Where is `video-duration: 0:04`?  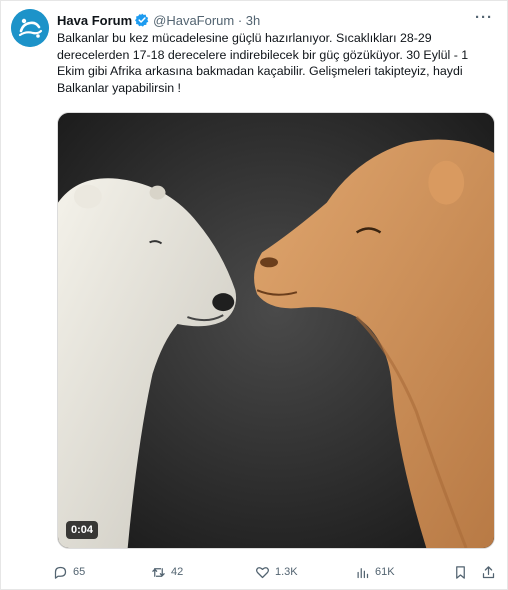 video-duration: 0:04 is located at coordinates (82, 530).